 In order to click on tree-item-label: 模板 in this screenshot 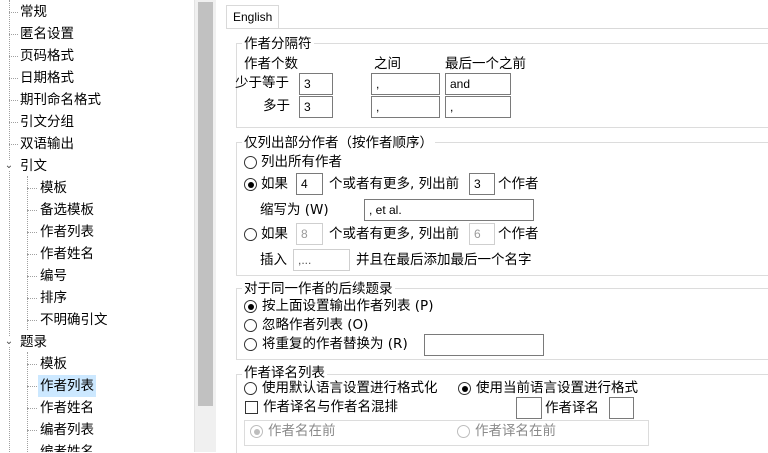, I will do `click(53, 188)`.